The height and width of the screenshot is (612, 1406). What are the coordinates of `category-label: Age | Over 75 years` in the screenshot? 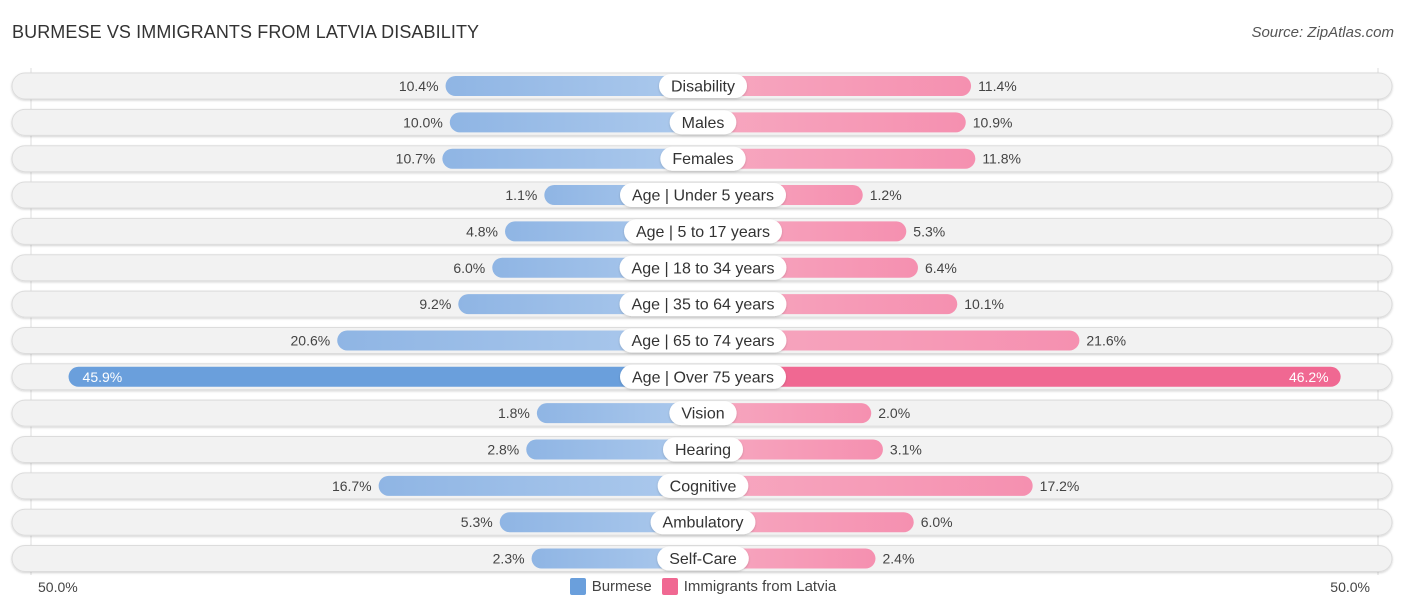 It's located at (703, 377).